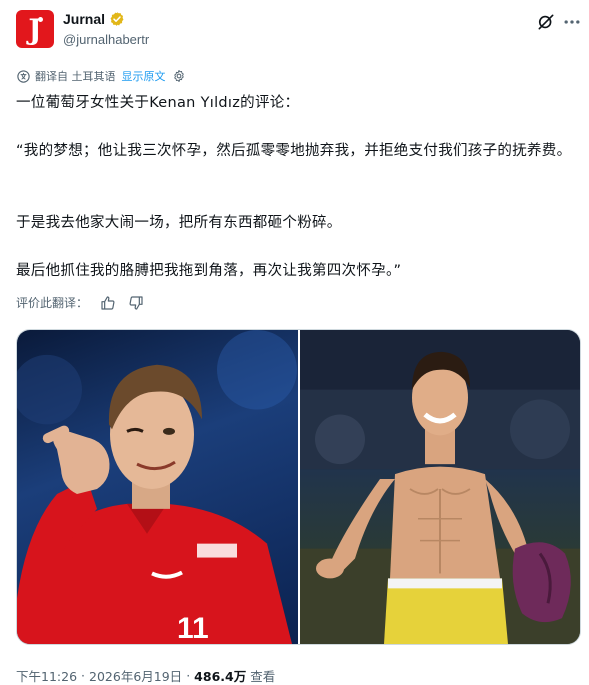  What do you see at coordinates (35, 29) in the screenshot?
I see `avatar: J` at bounding box center [35, 29].